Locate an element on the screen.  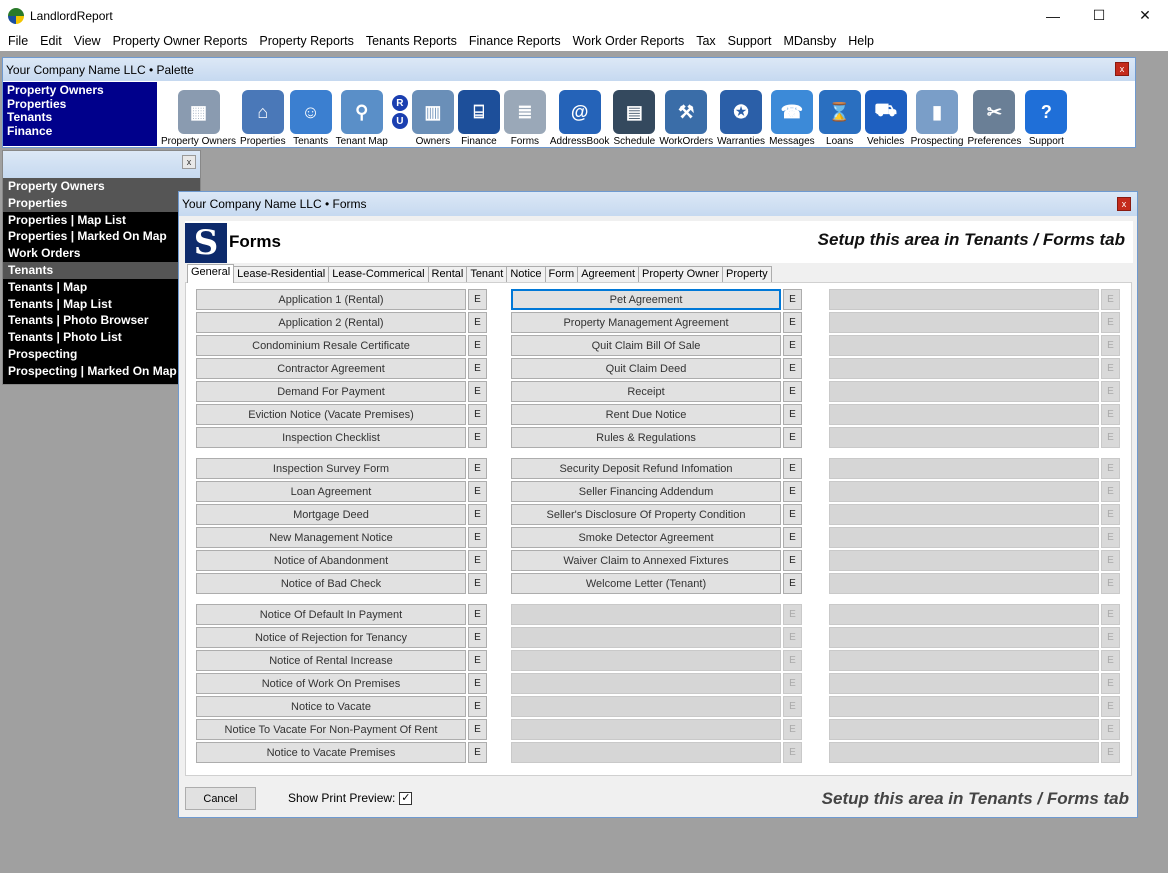
form-button-notice-of-default-in-payment: Notice Of Default In Payment is located at coordinates (331, 614).